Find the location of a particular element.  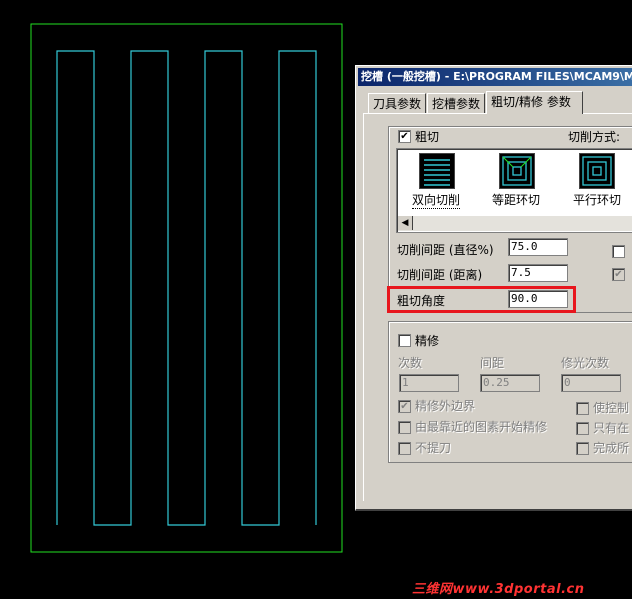

watermark: 三维网www.3dportal.cn is located at coordinates (498, 589).